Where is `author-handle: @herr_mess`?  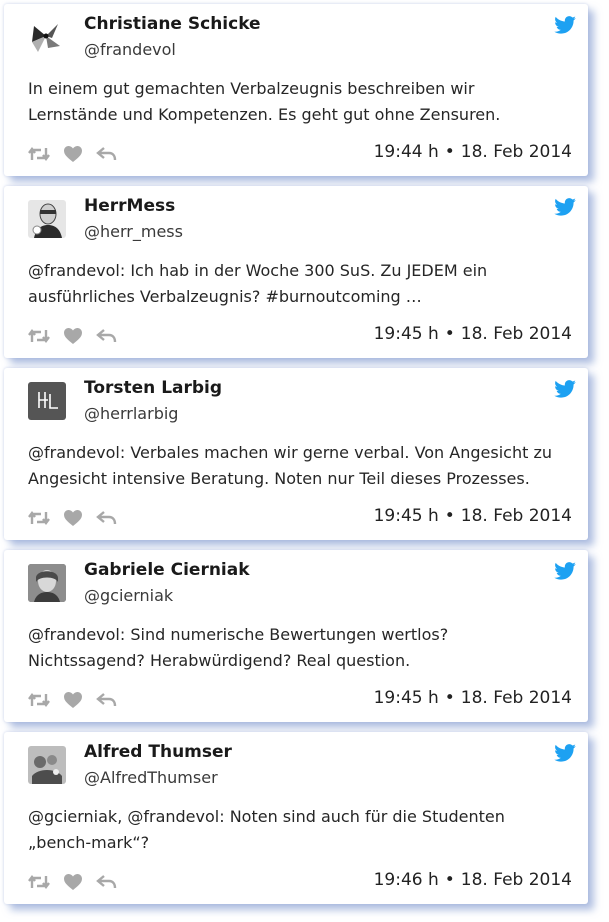
author-handle: @herr_mess is located at coordinates (133, 231).